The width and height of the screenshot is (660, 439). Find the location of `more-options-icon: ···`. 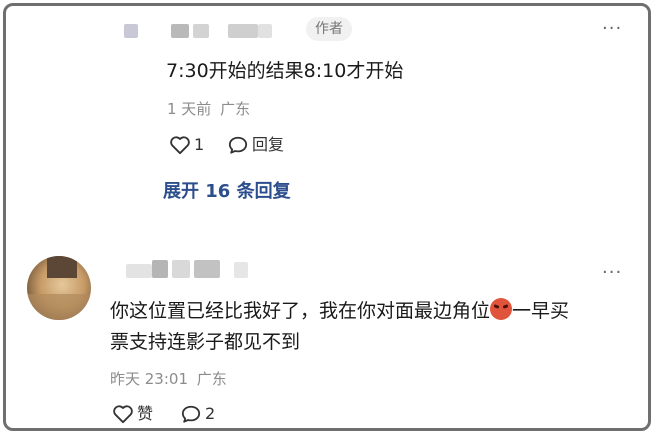

more-options-icon: ··· is located at coordinates (612, 29).